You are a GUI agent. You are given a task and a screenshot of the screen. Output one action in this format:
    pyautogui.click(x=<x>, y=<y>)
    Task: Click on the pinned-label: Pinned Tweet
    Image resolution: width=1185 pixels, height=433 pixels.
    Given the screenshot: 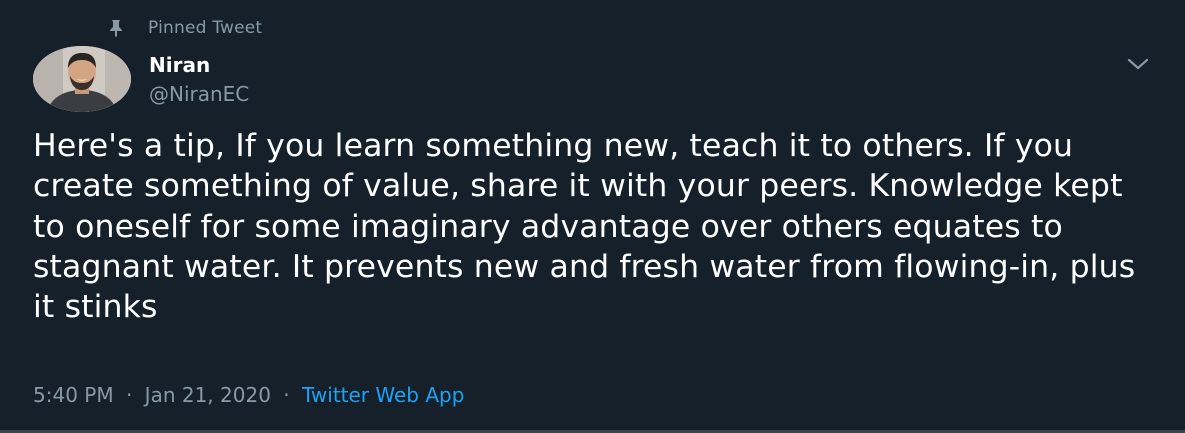 What is the action you would take?
    pyautogui.click(x=205, y=28)
    